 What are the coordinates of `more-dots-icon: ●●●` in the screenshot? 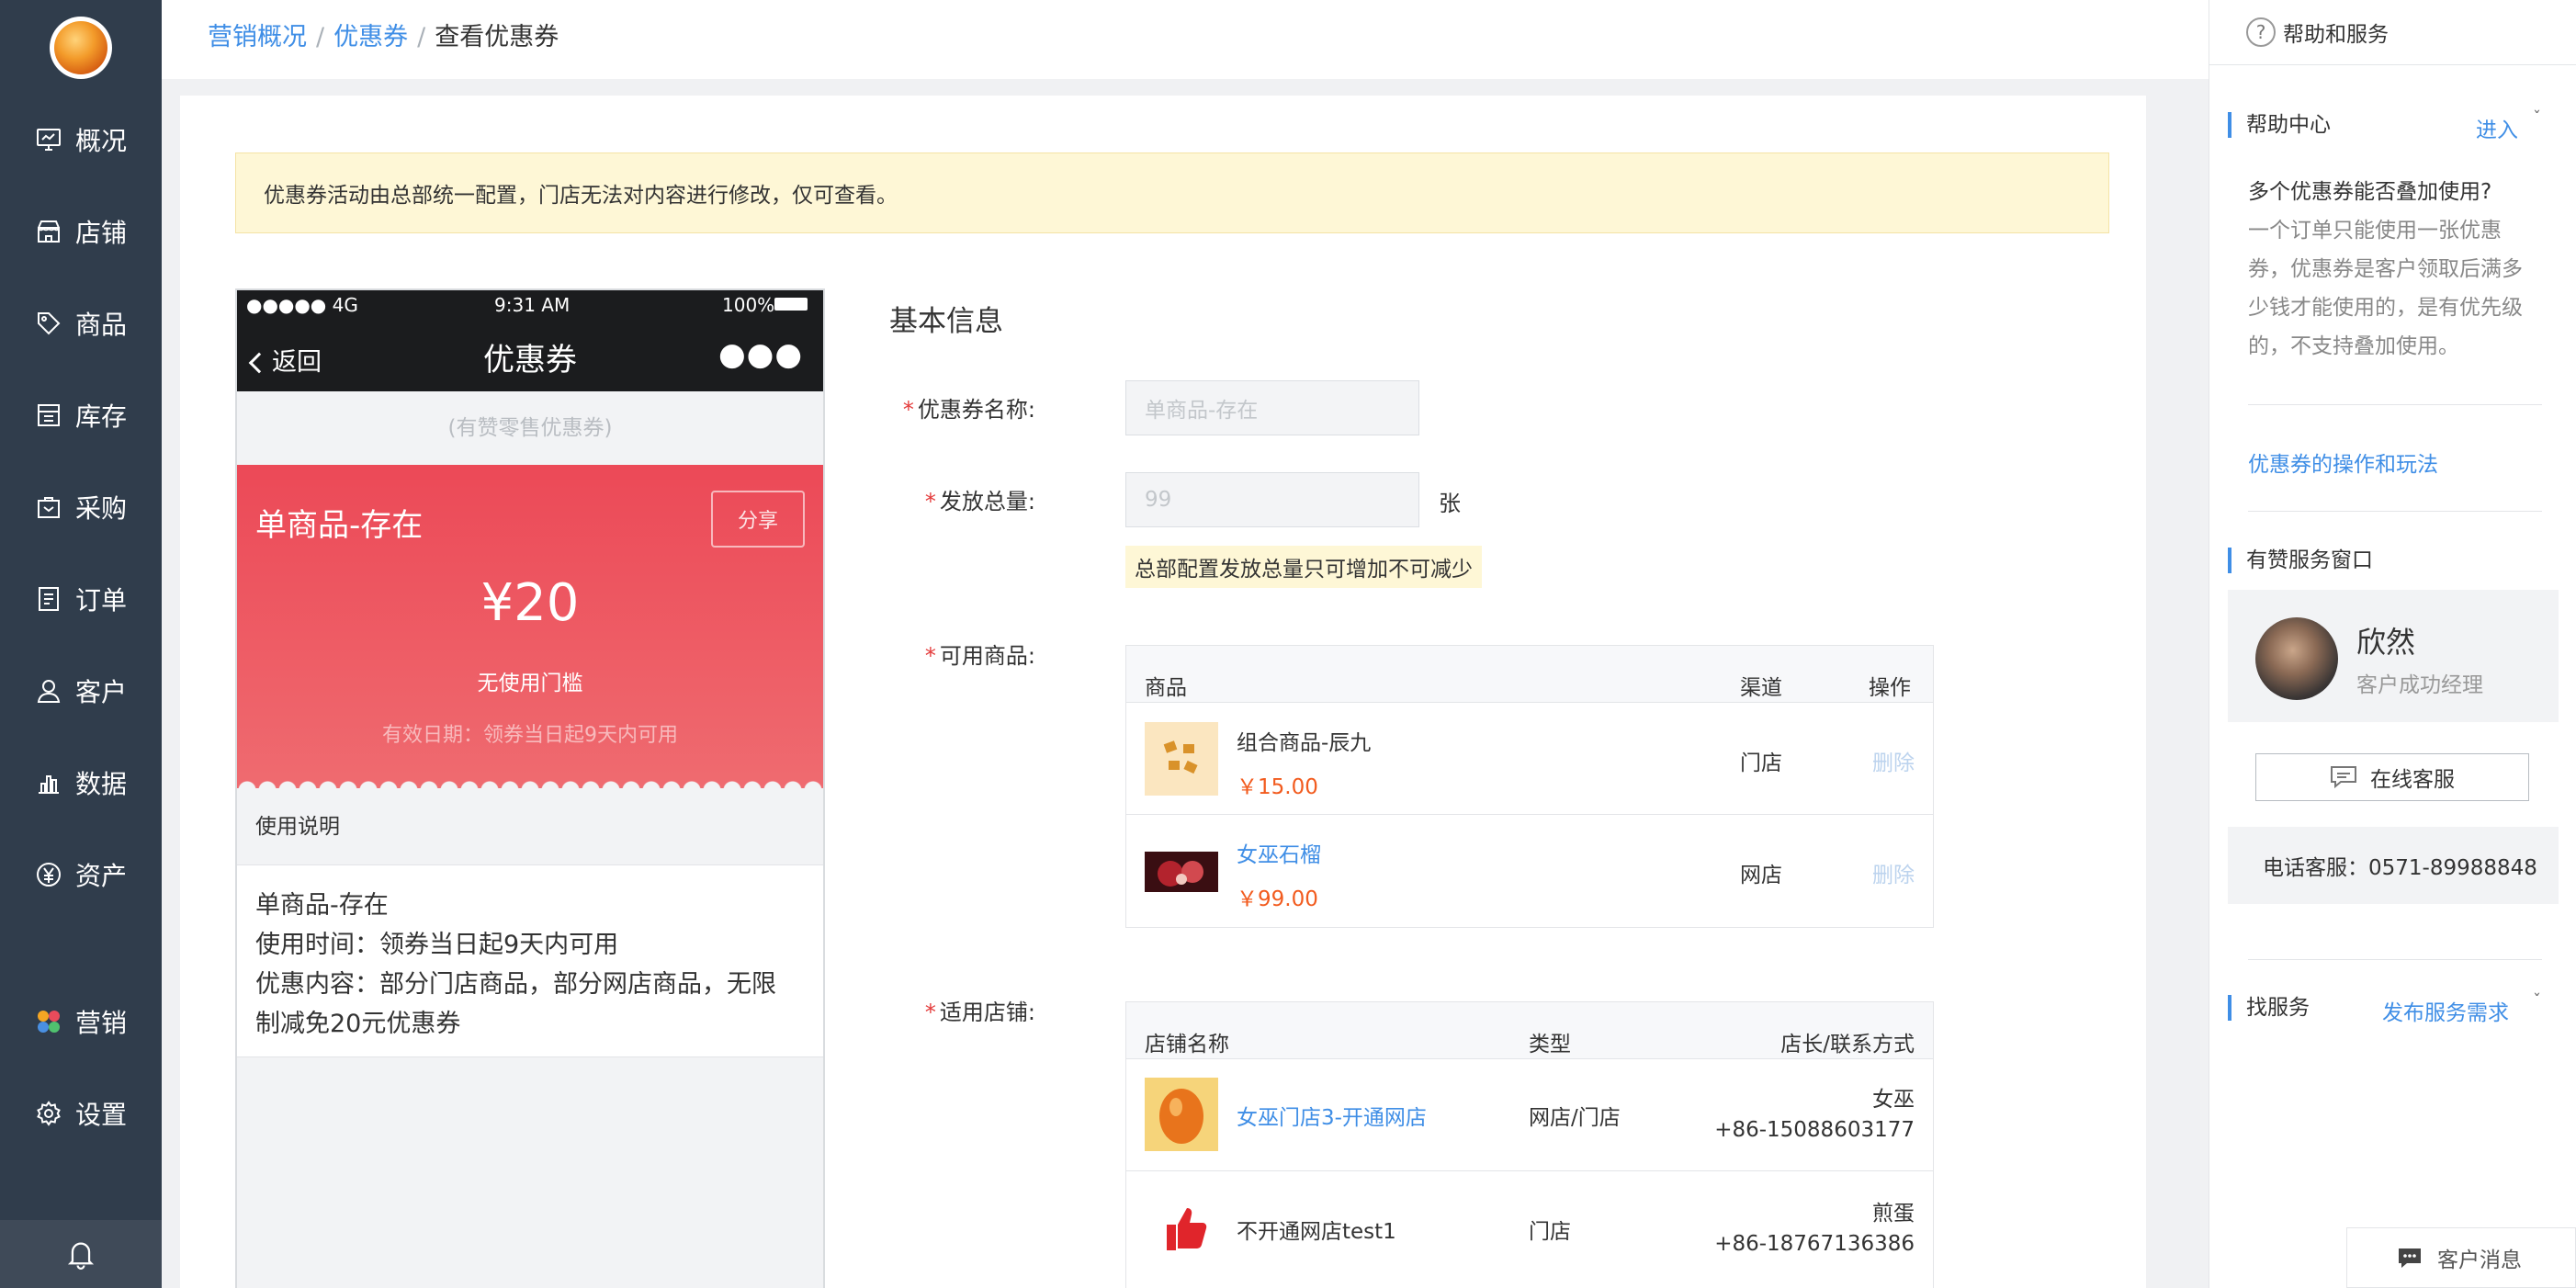 It's located at (760, 354).